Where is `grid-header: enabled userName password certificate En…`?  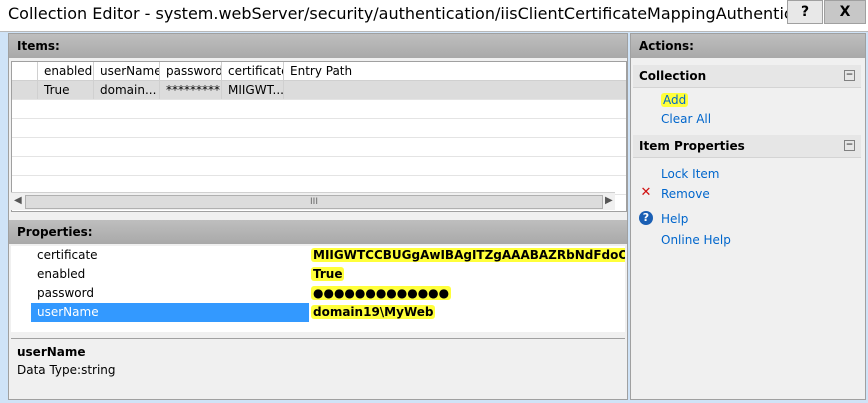
grid-header: enabled userName password certificate En… is located at coordinates (319, 71).